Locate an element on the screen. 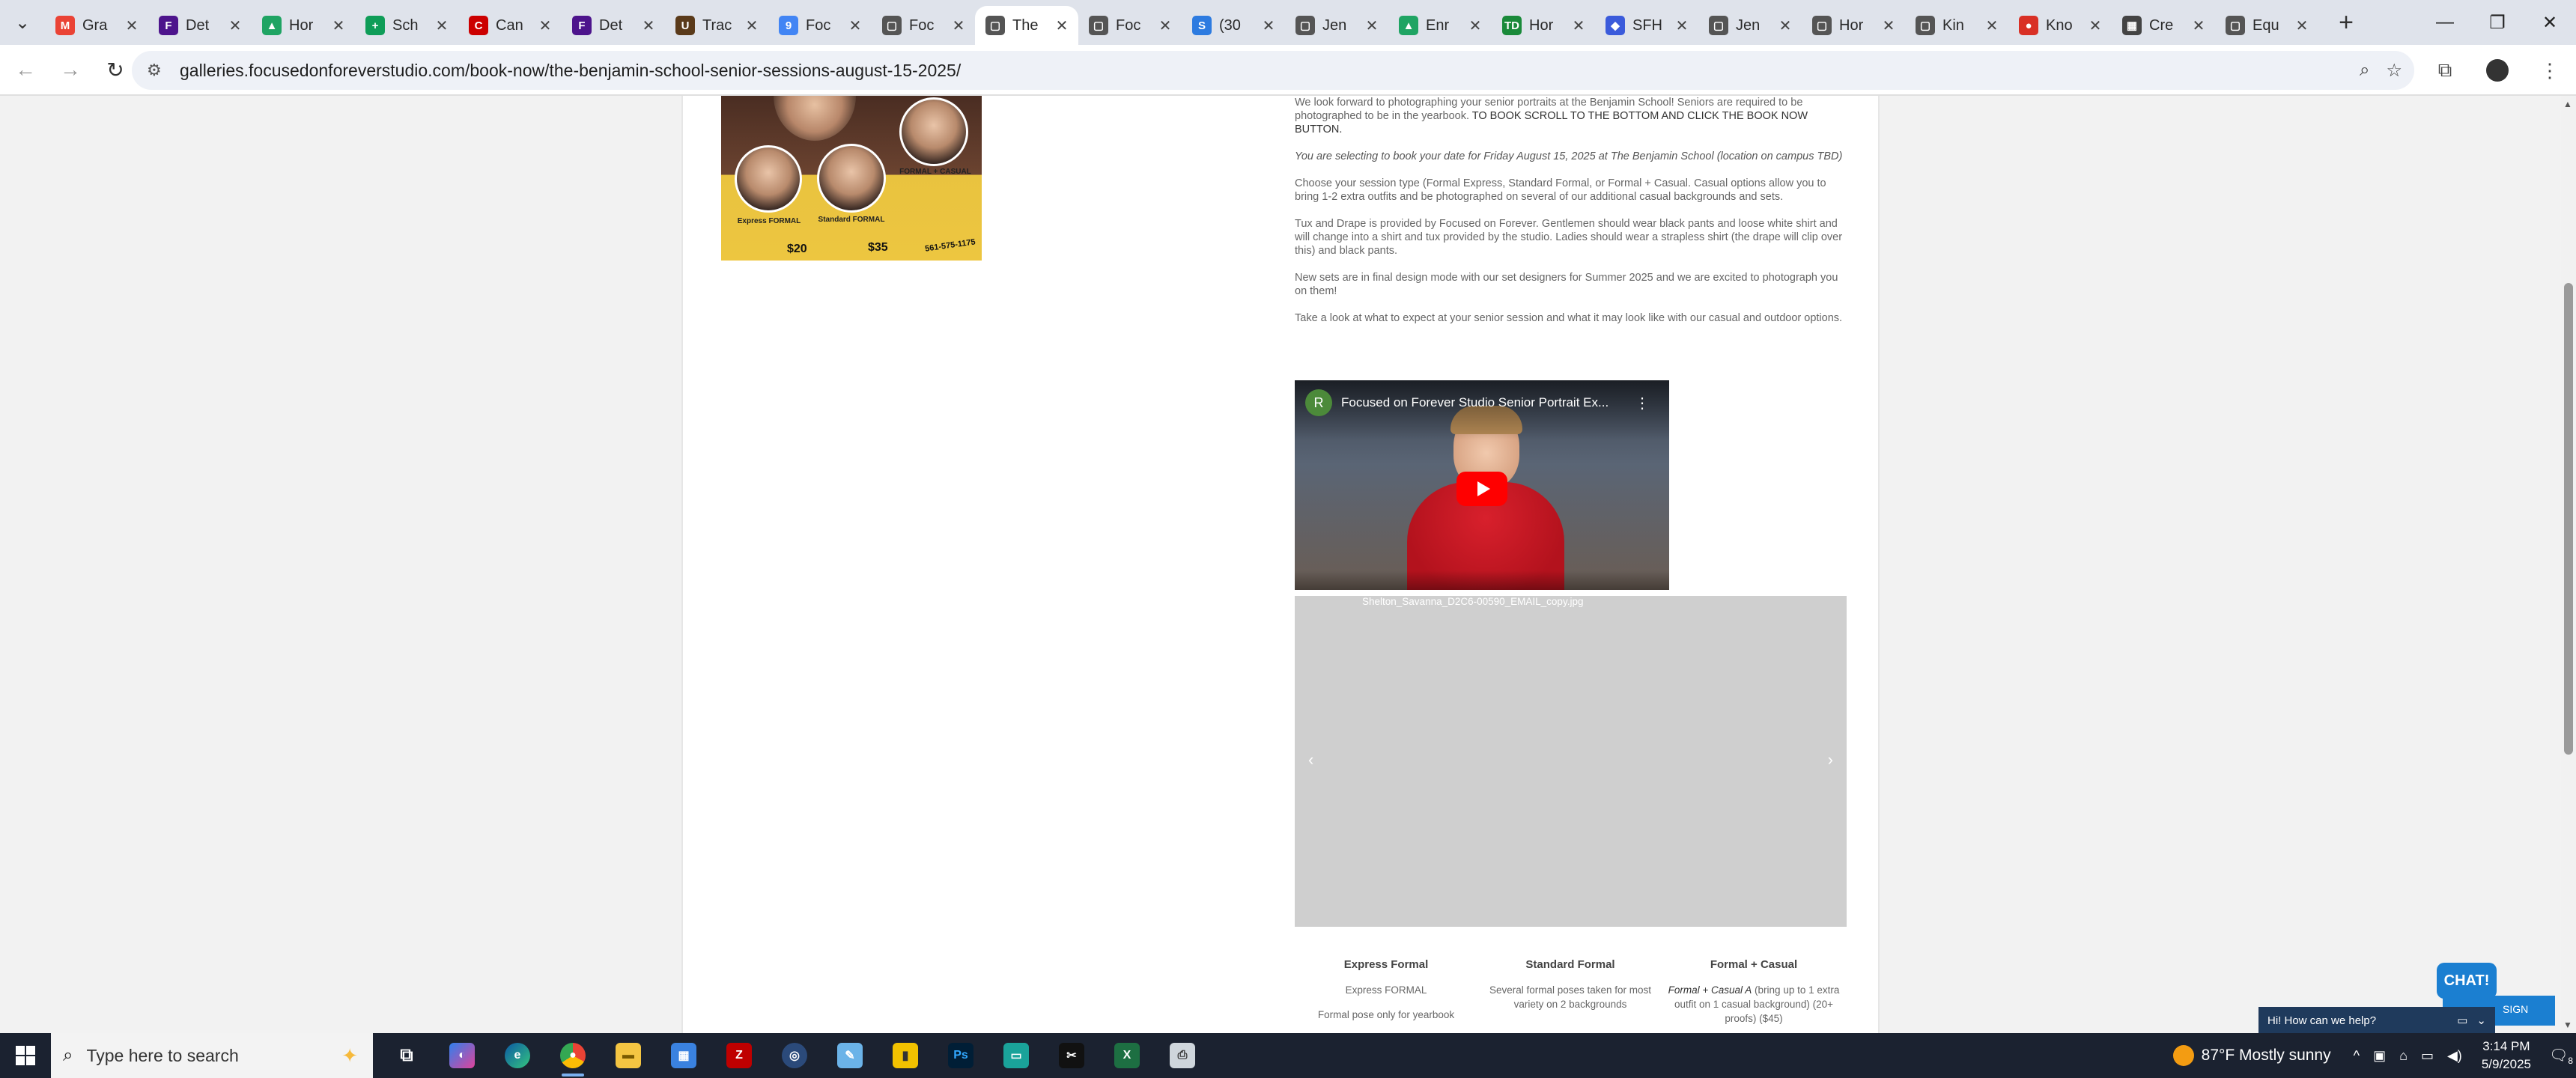 The height and width of the screenshot is (1078, 2576). new-tab-button: + is located at coordinates (2346, 22).